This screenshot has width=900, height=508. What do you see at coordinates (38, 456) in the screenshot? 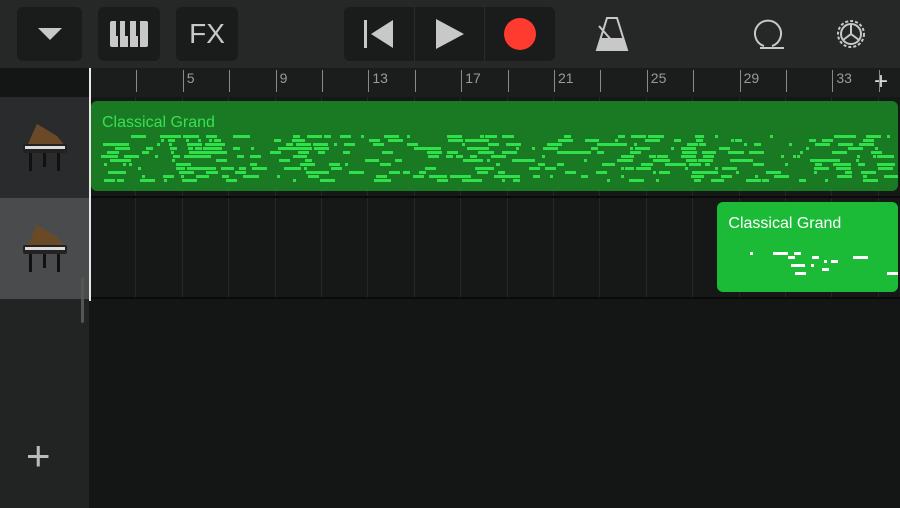
I see `add-track-button: +` at bounding box center [38, 456].